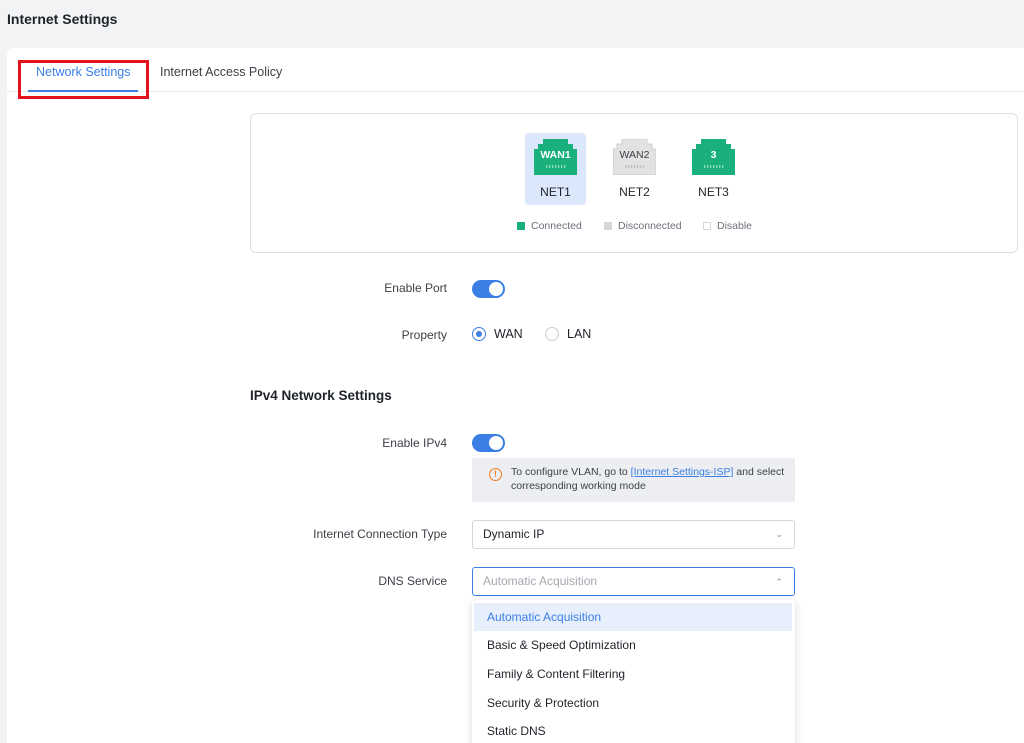 The height and width of the screenshot is (743, 1024). I want to click on port-label: NET1, so click(555, 192).